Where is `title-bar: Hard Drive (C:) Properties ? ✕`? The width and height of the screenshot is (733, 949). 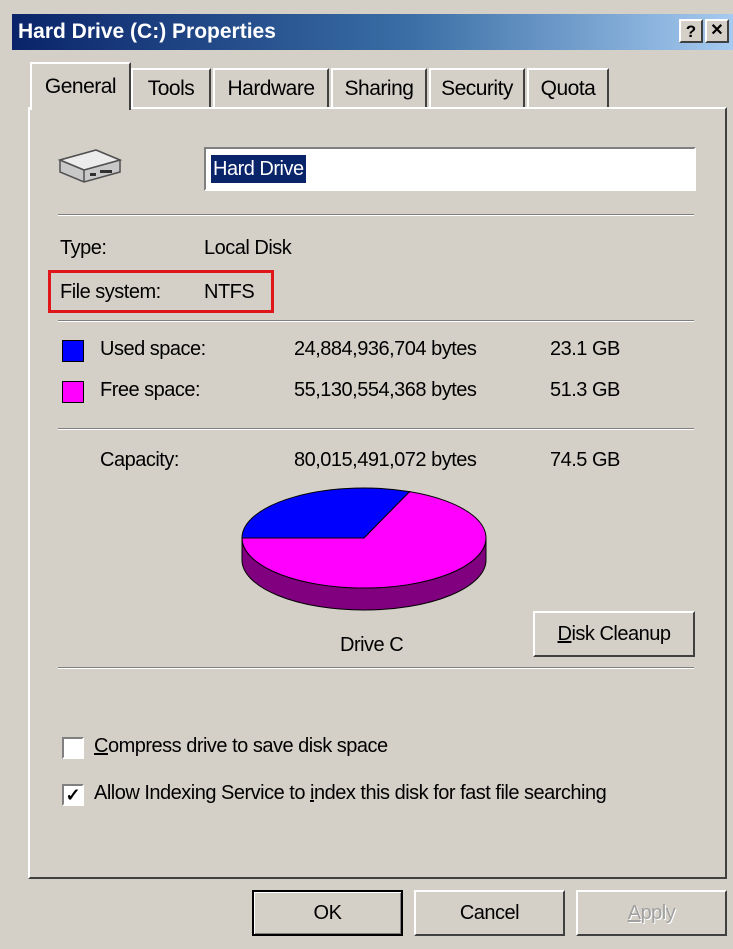
title-bar: Hard Drive (C:) Properties ? ✕ is located at coordinates (372, 32).